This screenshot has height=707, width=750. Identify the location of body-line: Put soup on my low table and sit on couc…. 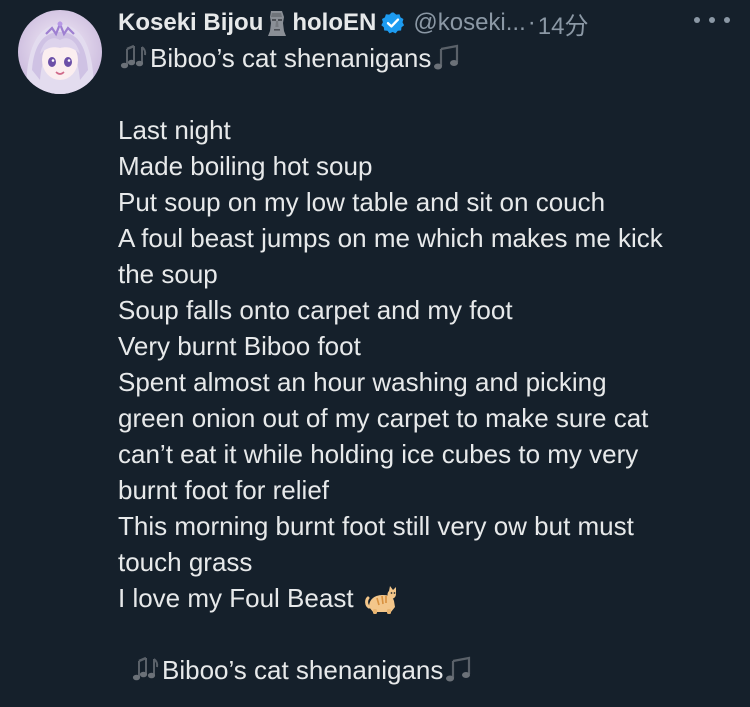
(362, 202).